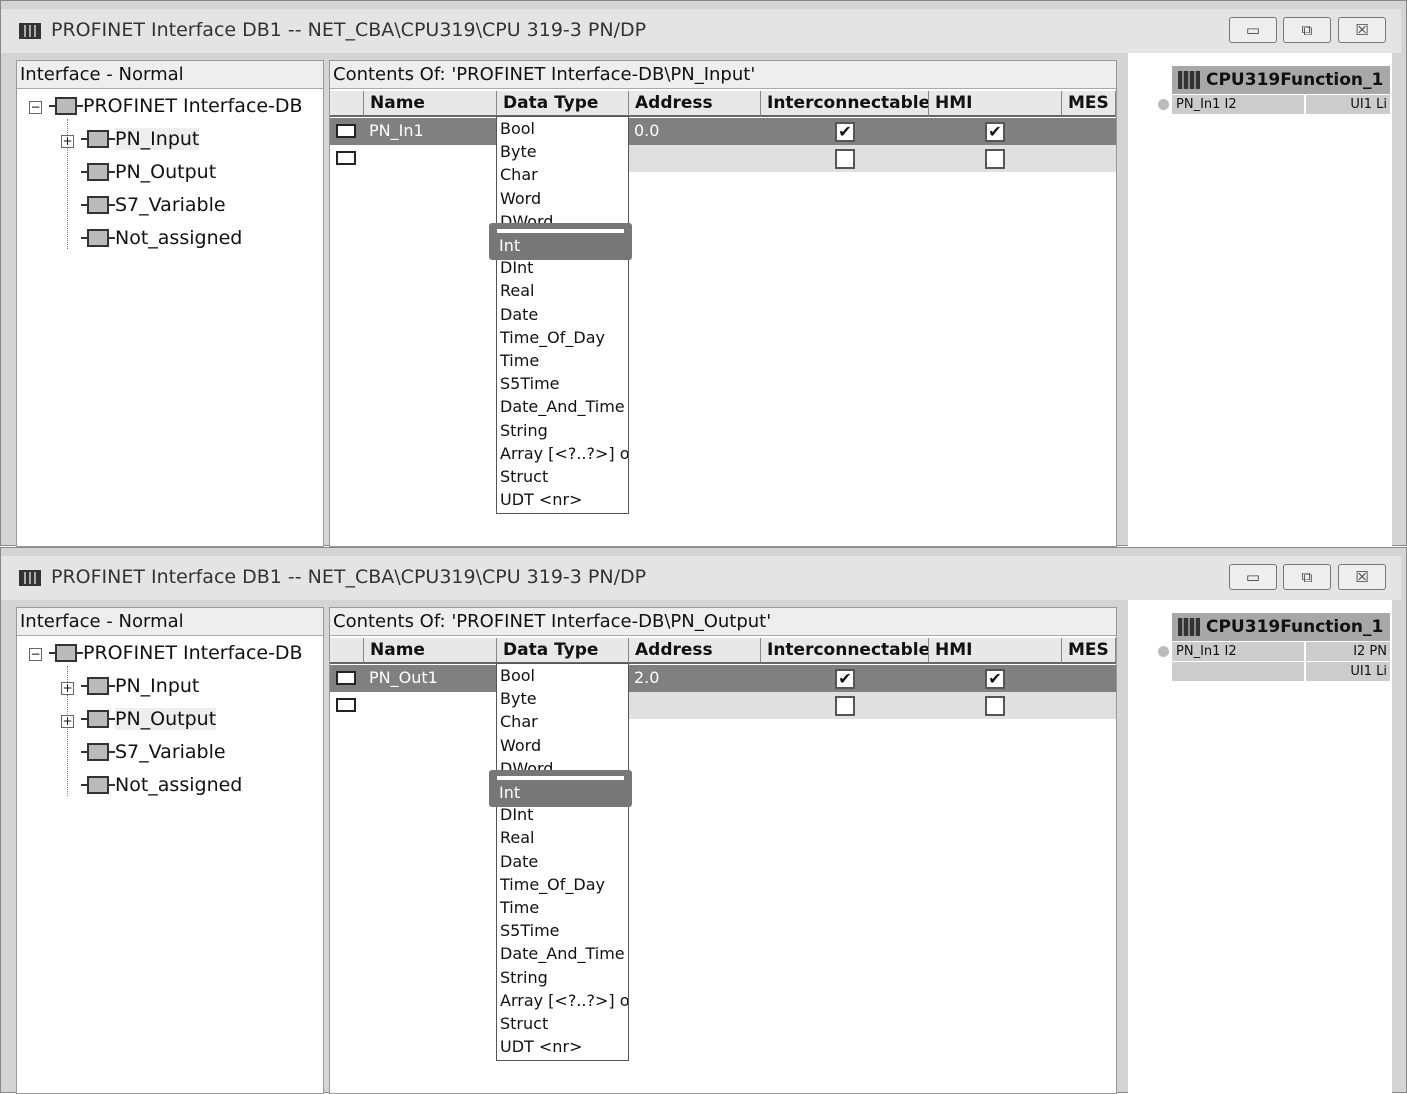 The image size is (1407, 1094). What do you see at coordinates (723, 678) in the screenshot?
I see `table-row: PN_Out1 Int ▼ 2.0 ✔ ✔` at bounding box center [723, 678].